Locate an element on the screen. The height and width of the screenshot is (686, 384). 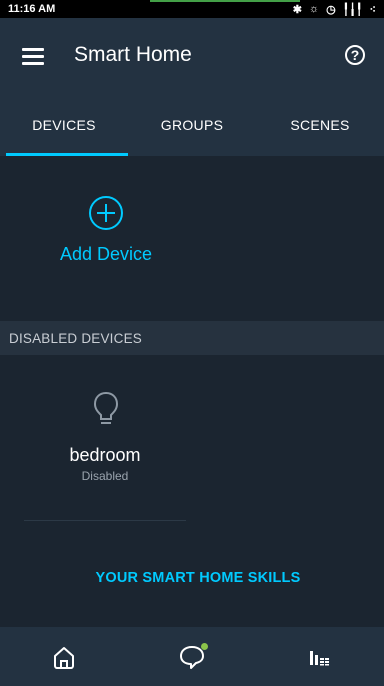
status-time: 11:16 AM is located at coordinates (32, 9).